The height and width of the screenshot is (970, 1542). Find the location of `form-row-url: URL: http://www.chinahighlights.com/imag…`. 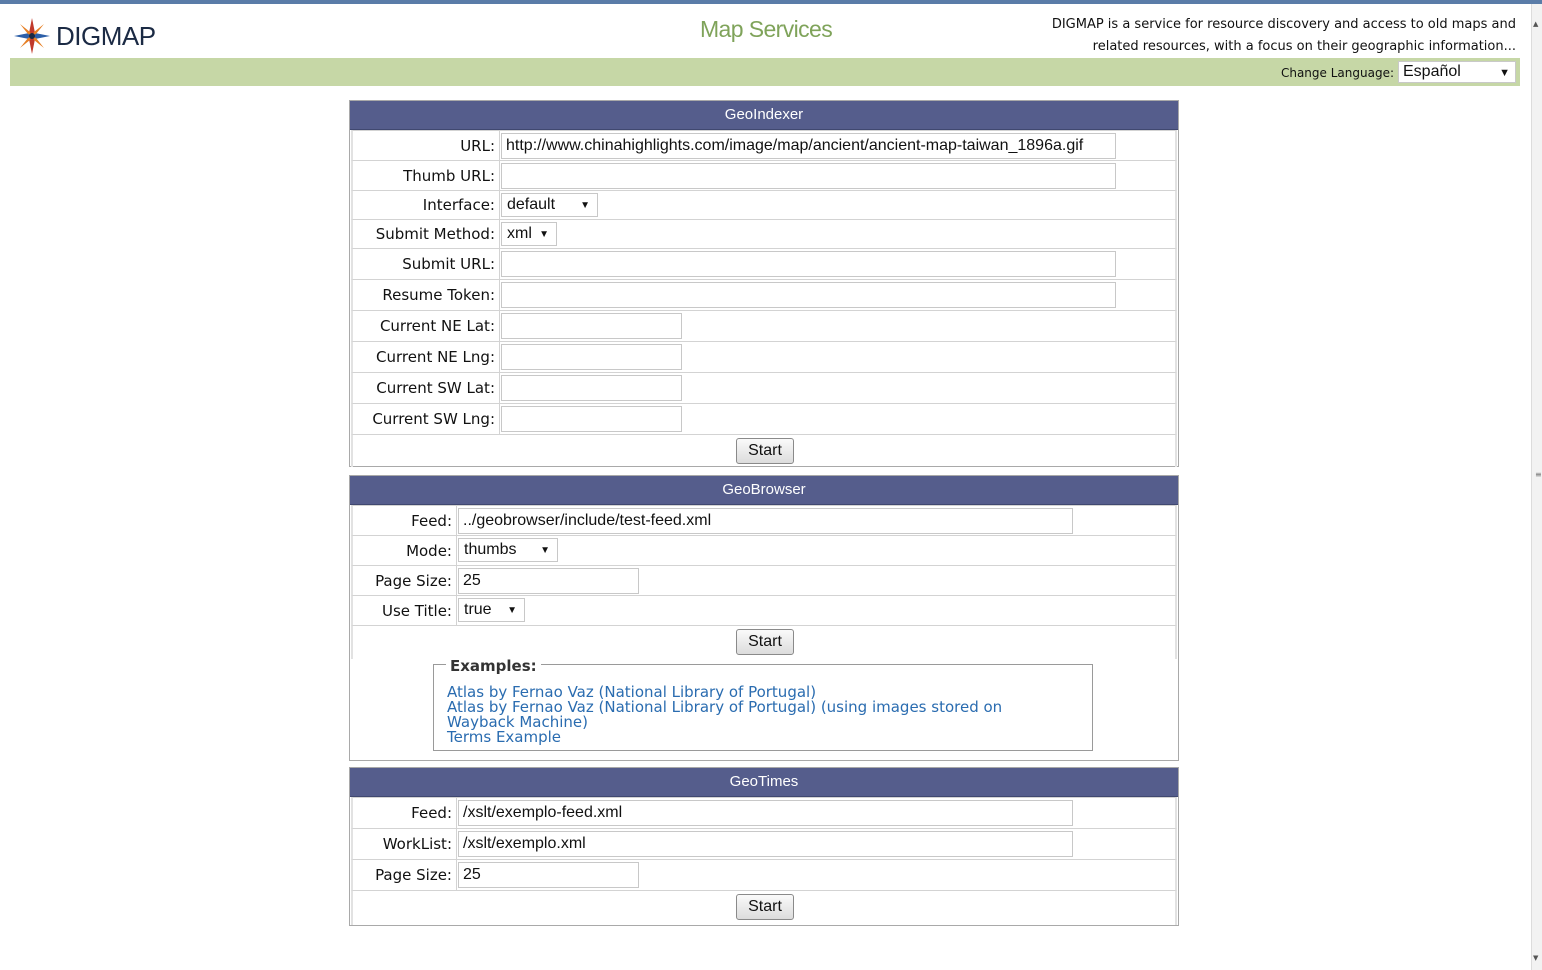

form-row-url: URL: http://www.chinahighlights.com/imag… is located at coordinates (764, 145).